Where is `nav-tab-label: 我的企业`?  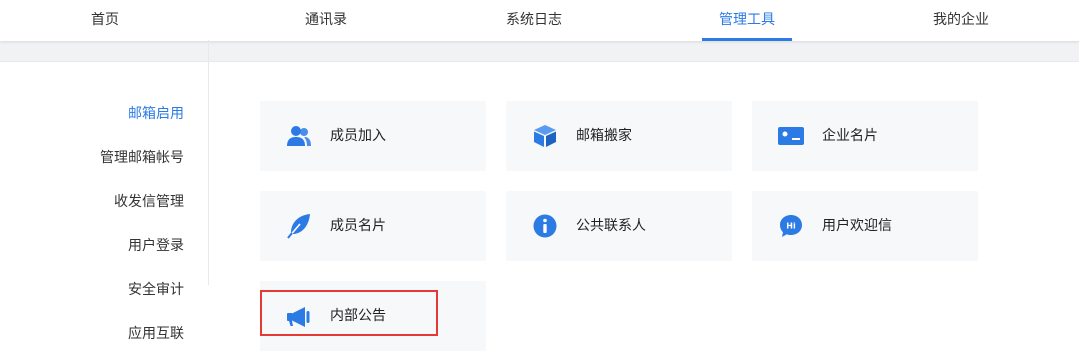
nav-tab-label: 我的企业 is located at coordinates (961, 20).